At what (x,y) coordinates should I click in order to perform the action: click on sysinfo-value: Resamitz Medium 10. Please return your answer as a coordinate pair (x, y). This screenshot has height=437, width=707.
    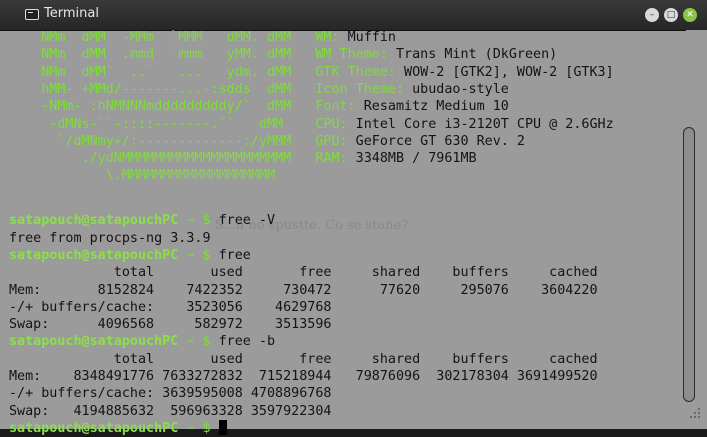
    Looking at the image, I should click on (436, 107).